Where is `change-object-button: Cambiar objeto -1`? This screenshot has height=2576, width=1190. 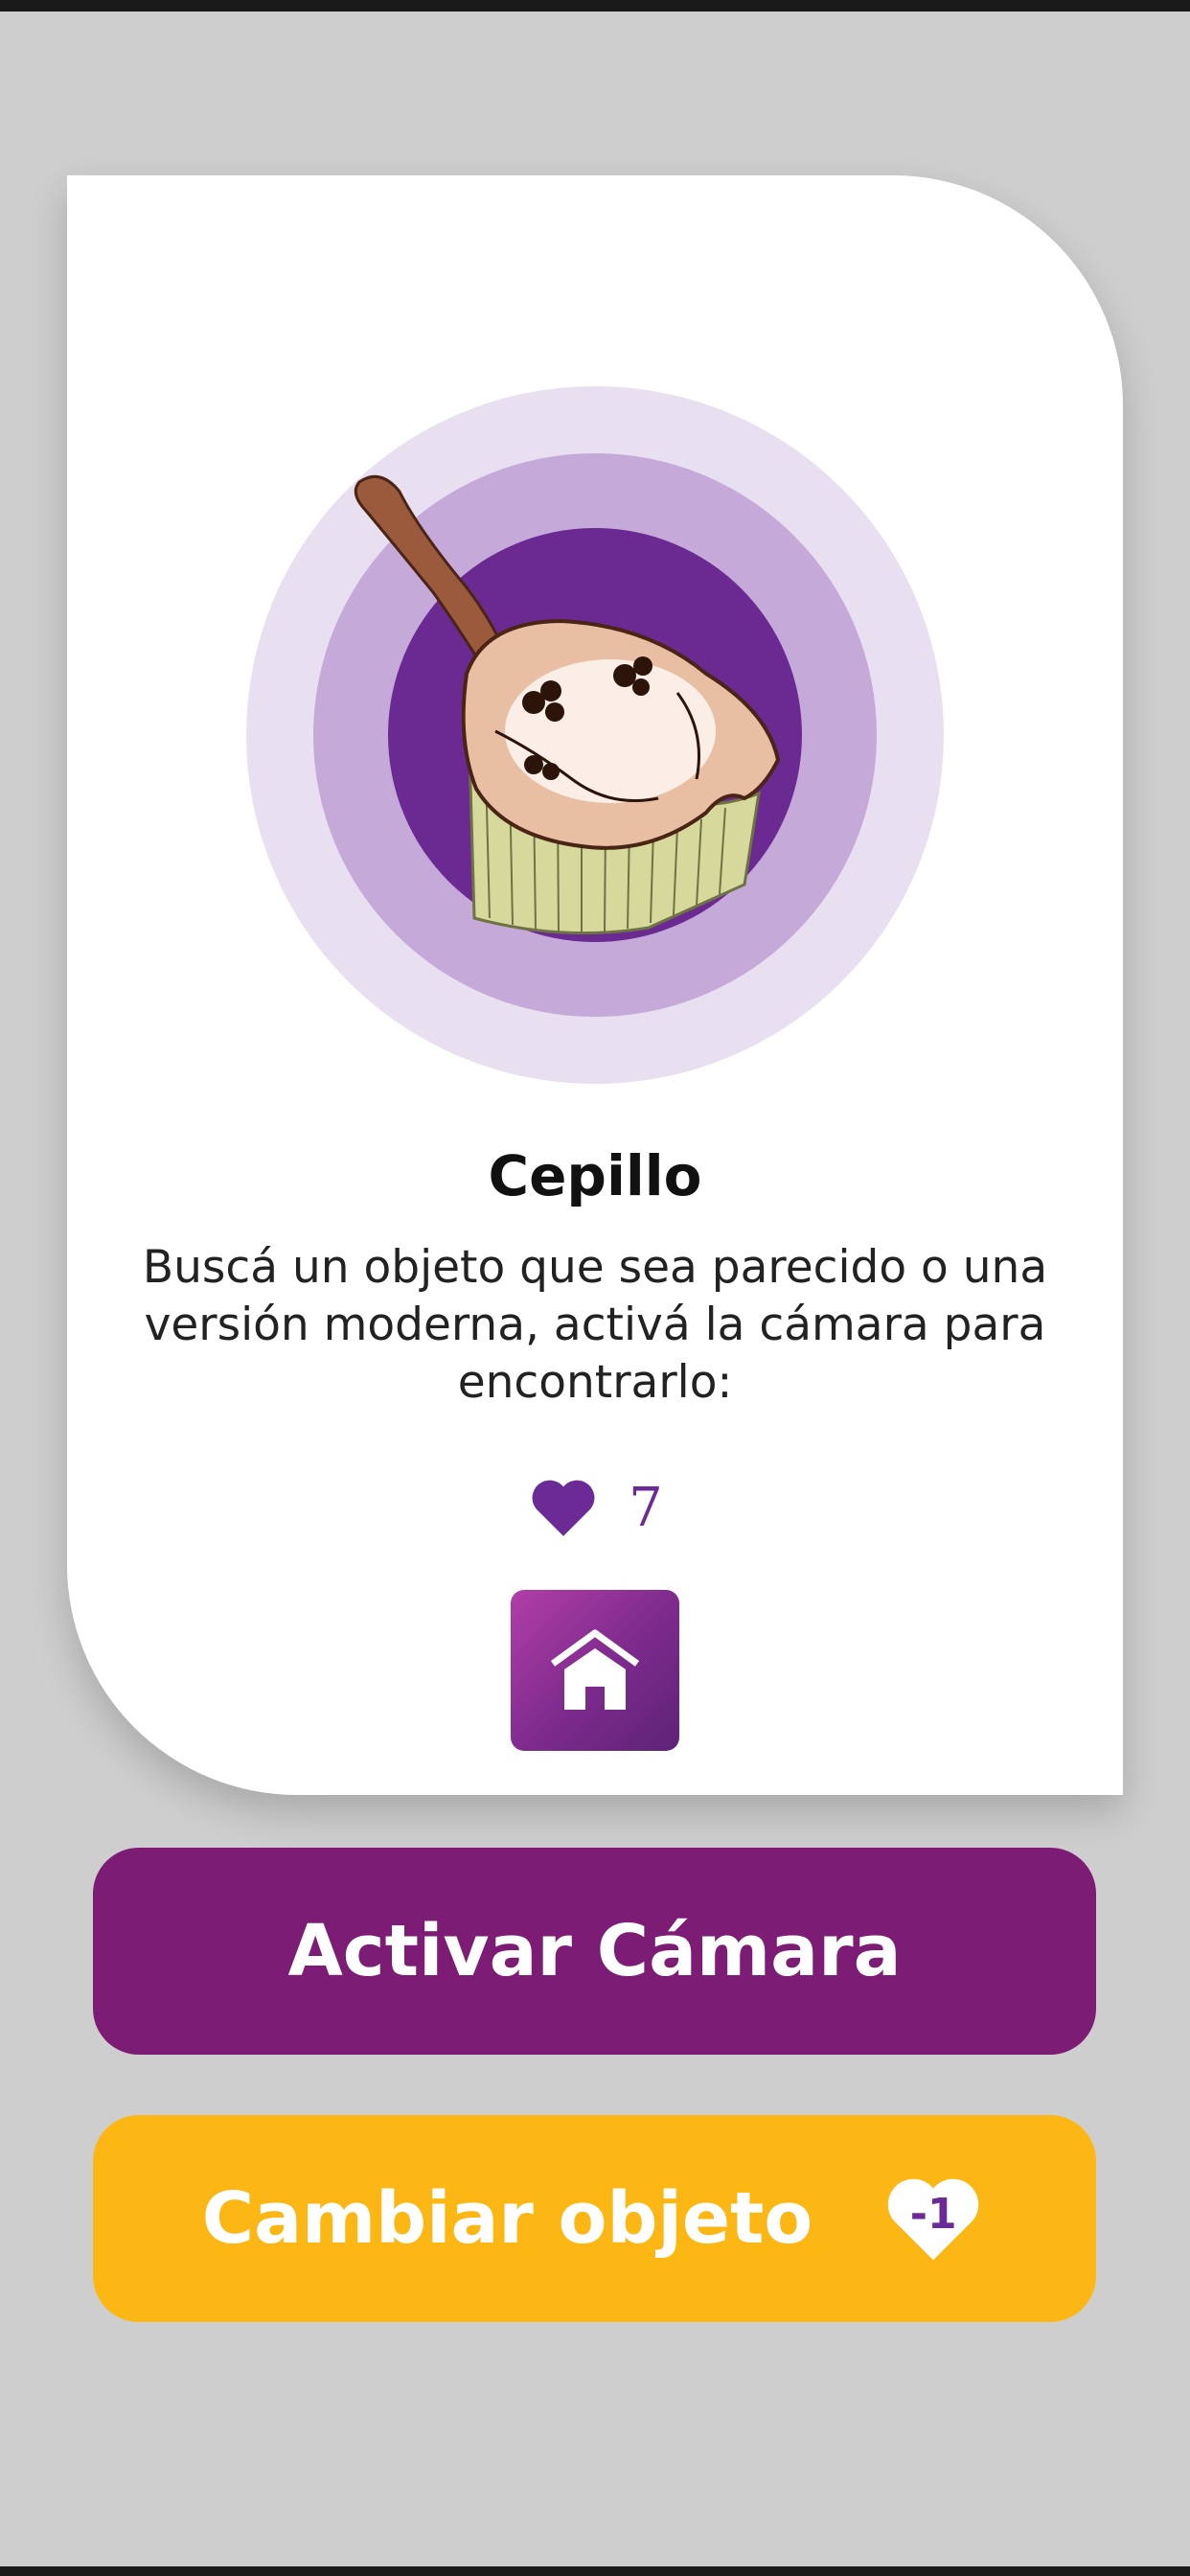
change-object-button: Cambiar objeto -1 is located at coordinates (594, 2218).